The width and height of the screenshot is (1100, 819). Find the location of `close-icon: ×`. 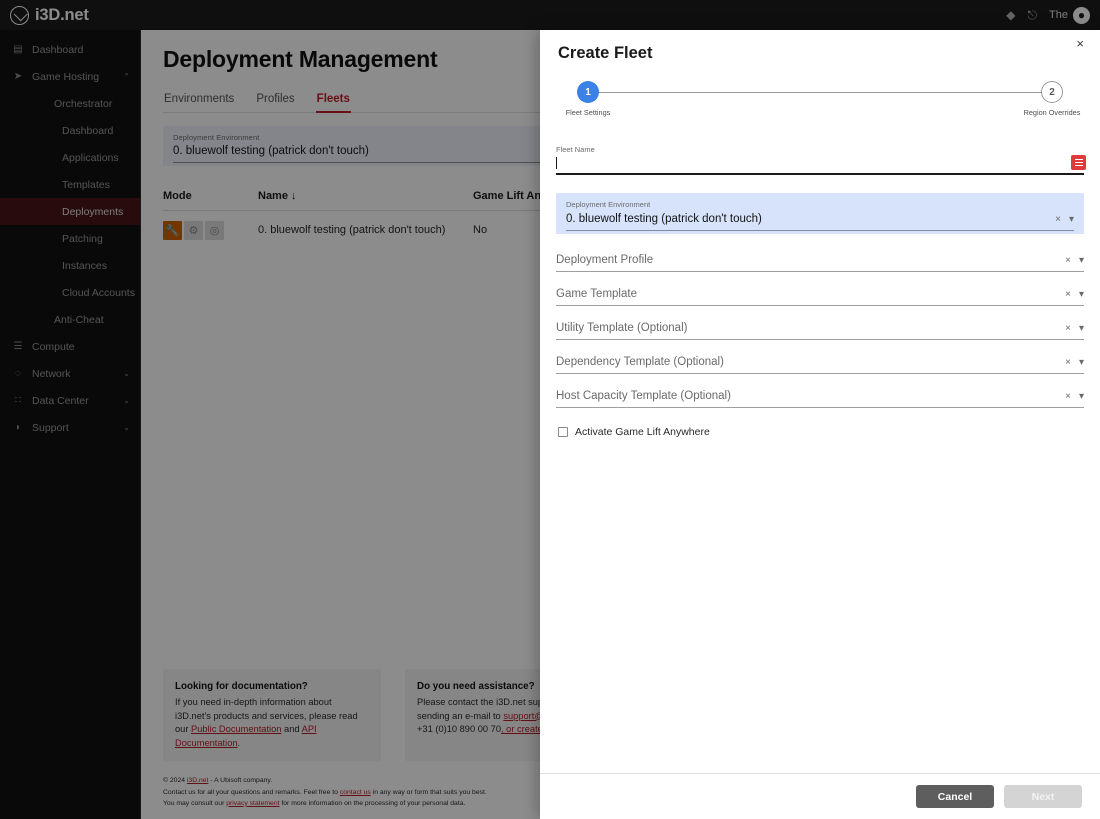

close-icon: × is located at coordinates (1080, 43).